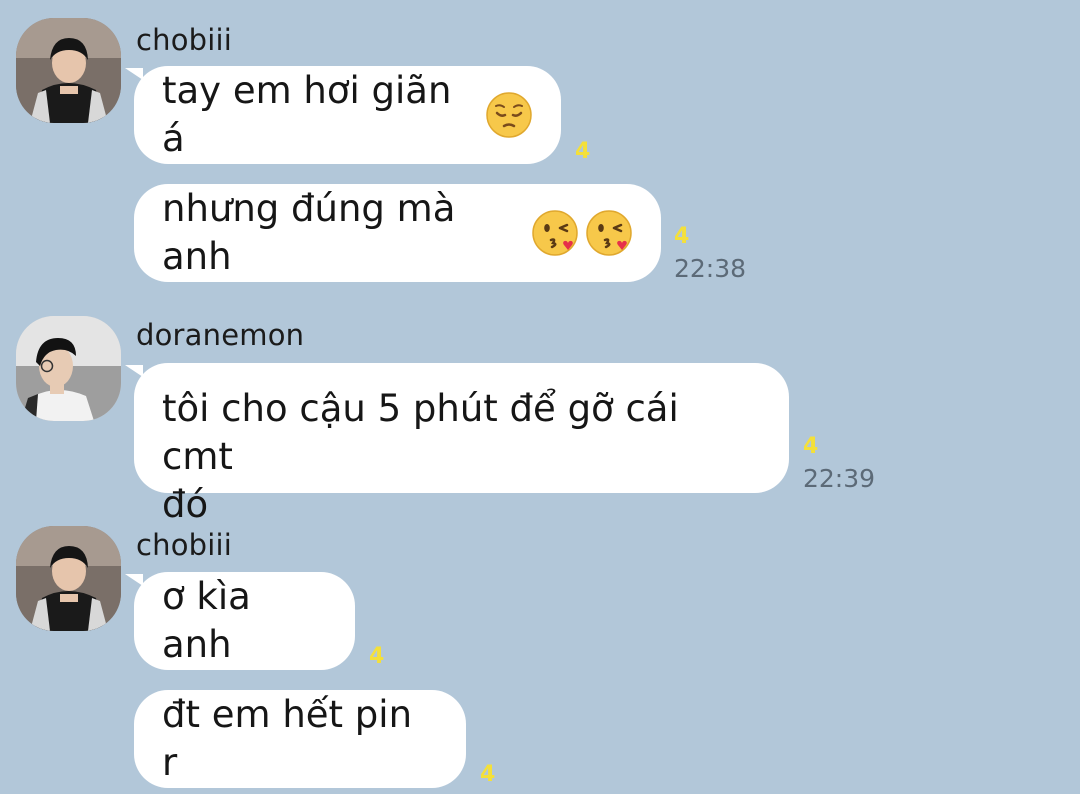 The height and width of the screenshot is (794, 1080). Describe the element at coordinates (839, 478) in the screenshot. I see `message-timestamp: 22:39` at that location.